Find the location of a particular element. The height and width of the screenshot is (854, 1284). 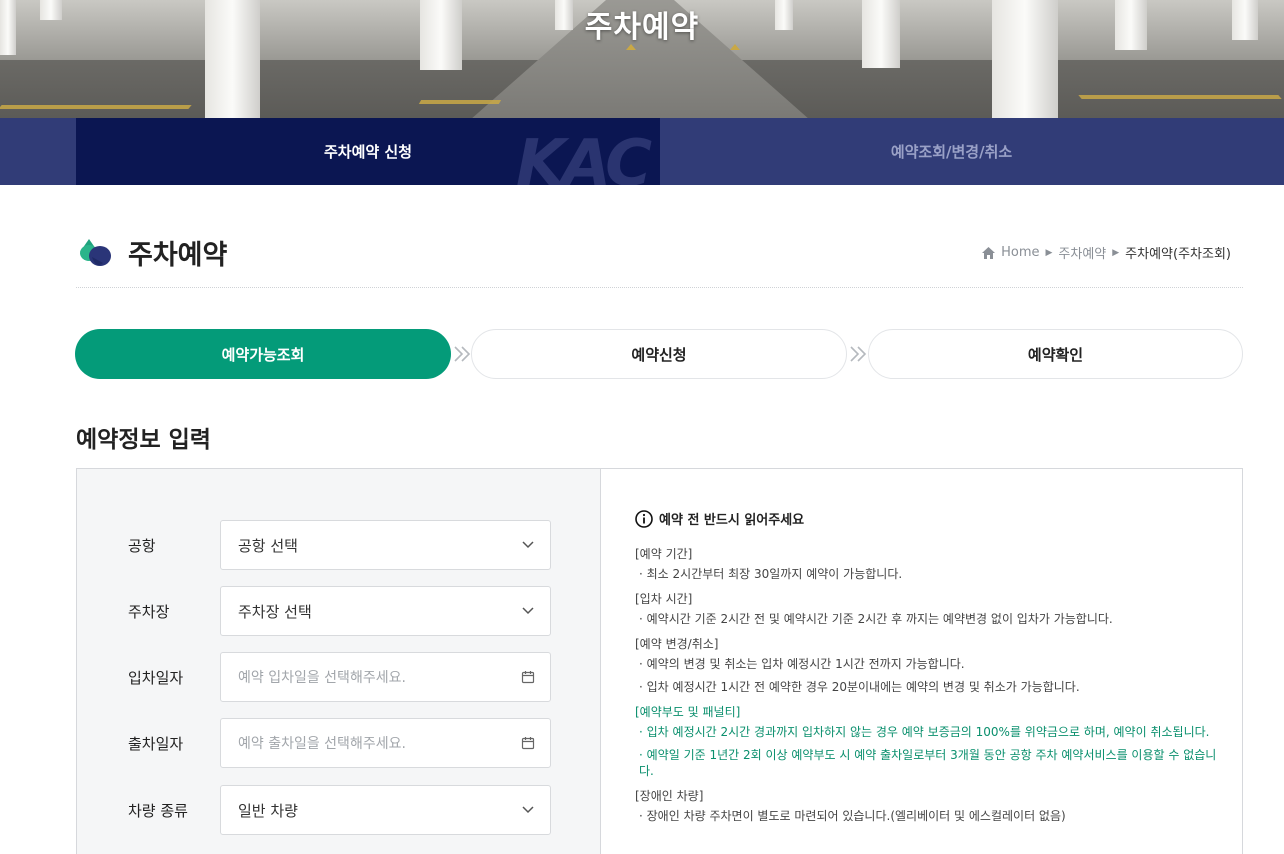

exit-date-row: 출차일자 예약 출차일을 선택해주세요. is located at coordinates (339, 743).